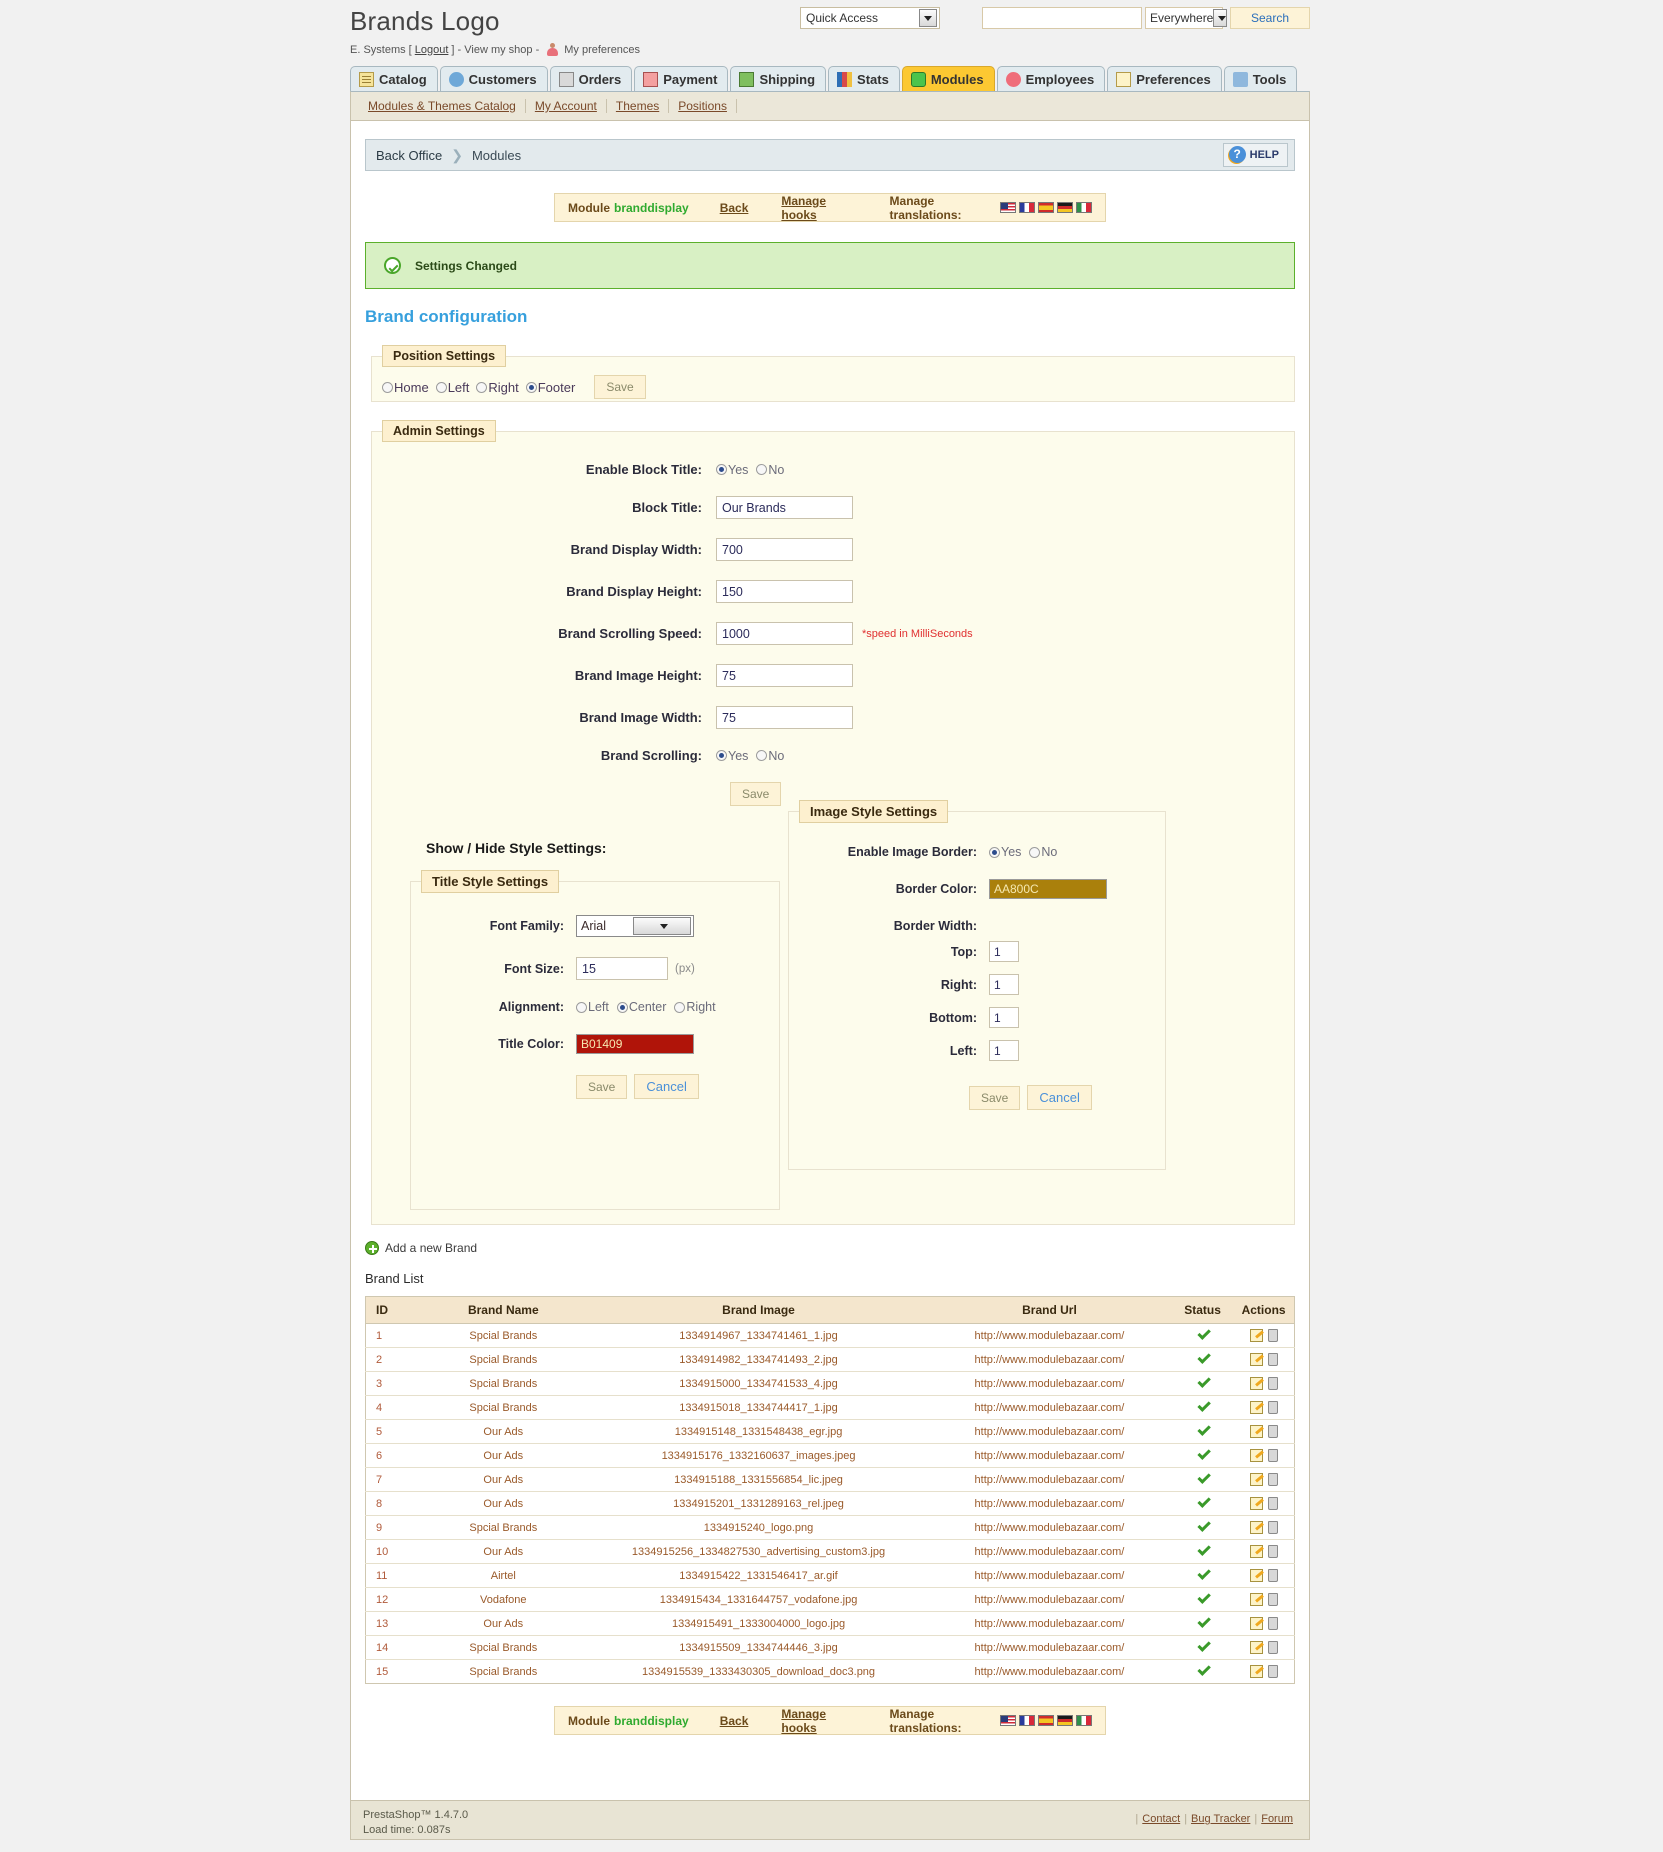  What do you see at coordinates (387, 387) in the screenshot?
I see `radio-position-home` at bounding box center [387, 387].